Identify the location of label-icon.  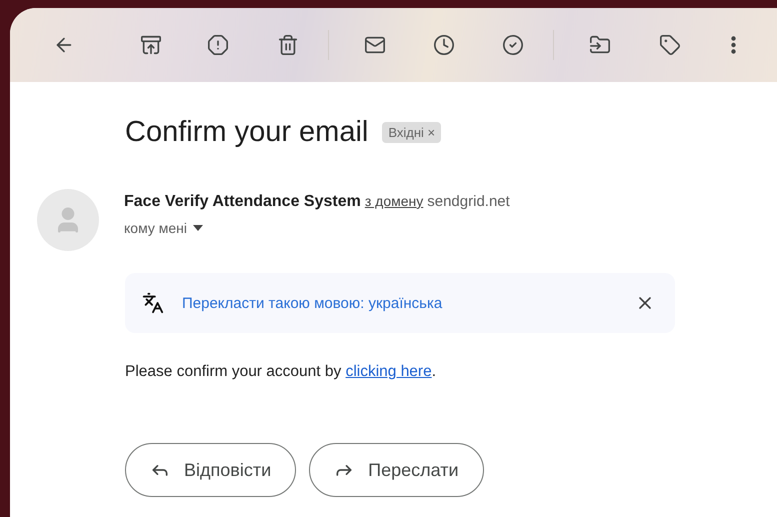
(670, 45).